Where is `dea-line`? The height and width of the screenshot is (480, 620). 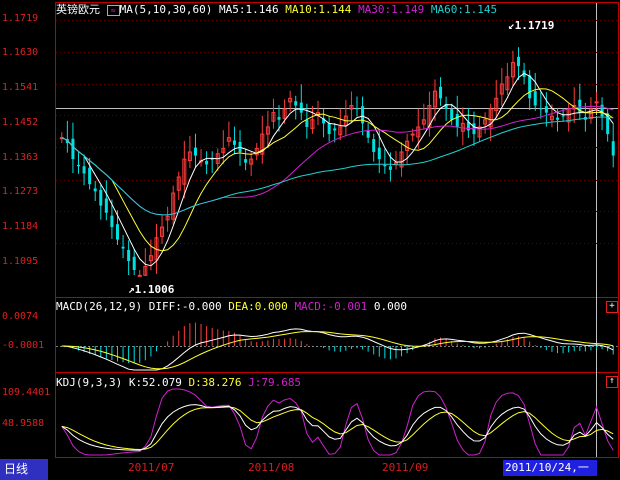
dea-line is located at coordinates (337, 350).